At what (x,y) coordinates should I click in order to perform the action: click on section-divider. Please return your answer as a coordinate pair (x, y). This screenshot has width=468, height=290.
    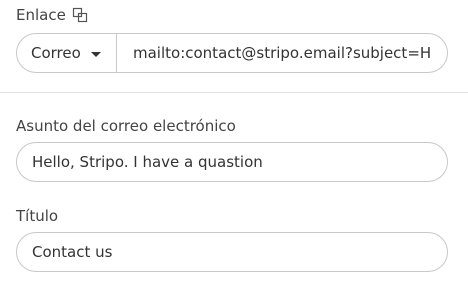
    Looking at the image, I should click on (234, 92).